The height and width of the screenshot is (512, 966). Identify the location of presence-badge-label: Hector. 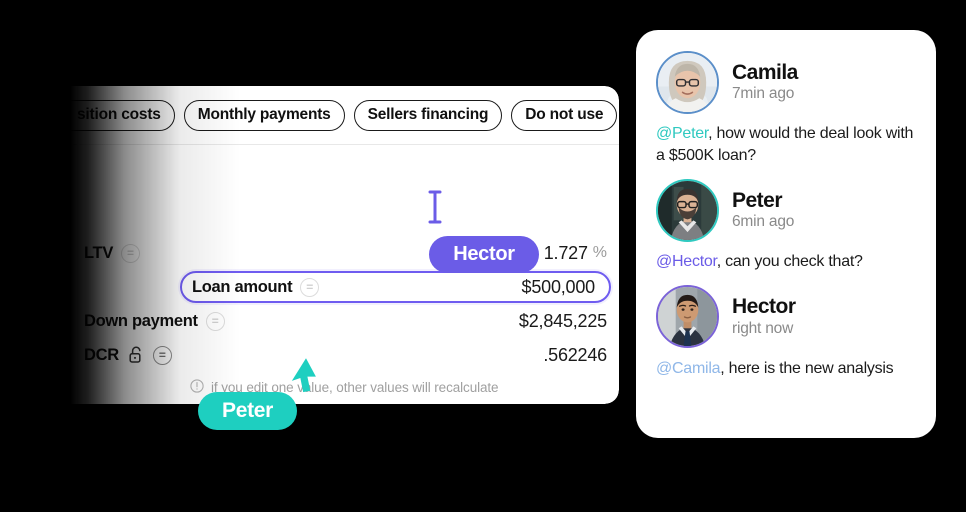
(484, 254).